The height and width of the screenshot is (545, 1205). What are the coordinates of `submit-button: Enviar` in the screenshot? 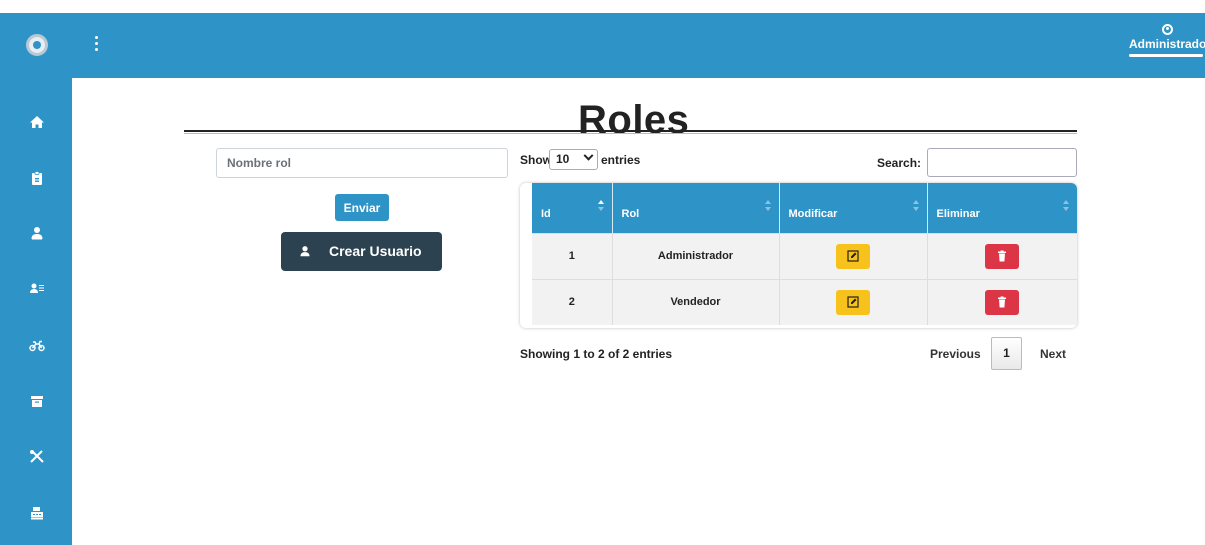 It's located at (362, 207).